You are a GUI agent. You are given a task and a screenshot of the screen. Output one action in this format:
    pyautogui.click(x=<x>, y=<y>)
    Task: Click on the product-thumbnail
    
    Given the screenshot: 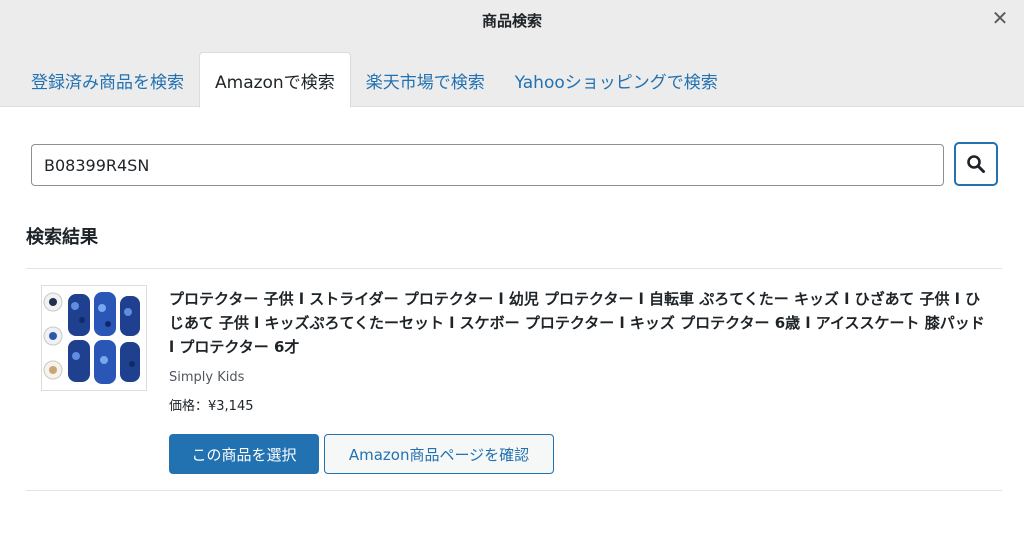 What is the action you would take?
    pyautogui.click(x=94, y=338)
    